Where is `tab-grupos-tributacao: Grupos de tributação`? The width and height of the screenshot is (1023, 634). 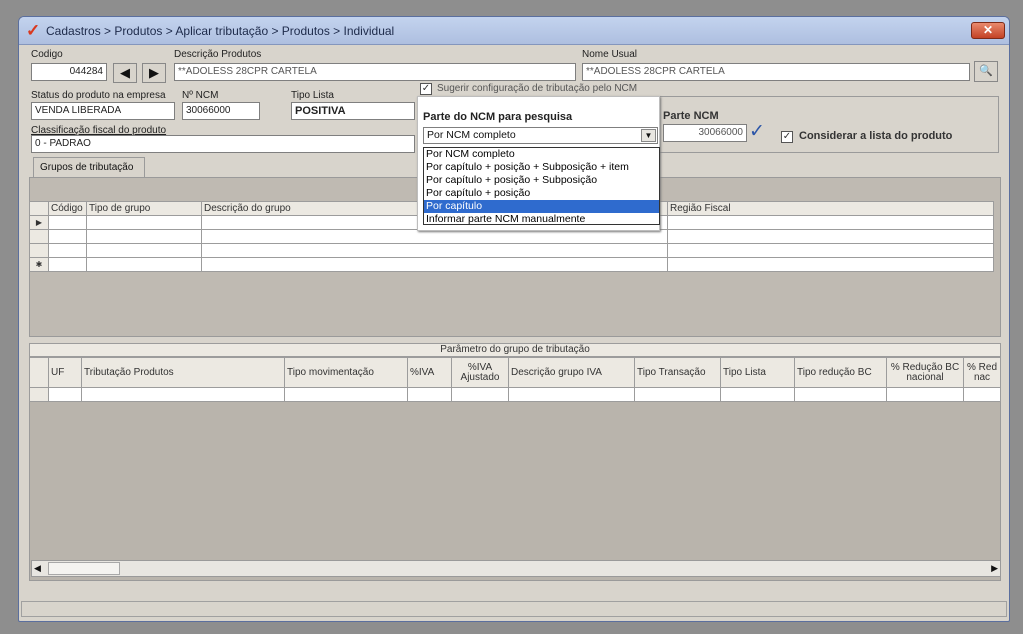 tab-grupos-tributacao: Grupos de tributação is located at coordinates (89, 167).